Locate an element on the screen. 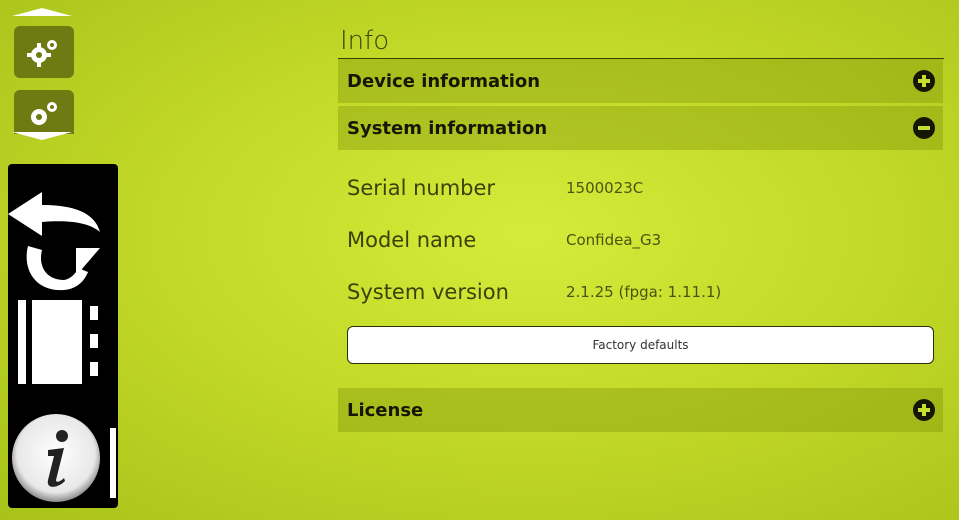  refresh-icon is located at coordinates (60, 266).